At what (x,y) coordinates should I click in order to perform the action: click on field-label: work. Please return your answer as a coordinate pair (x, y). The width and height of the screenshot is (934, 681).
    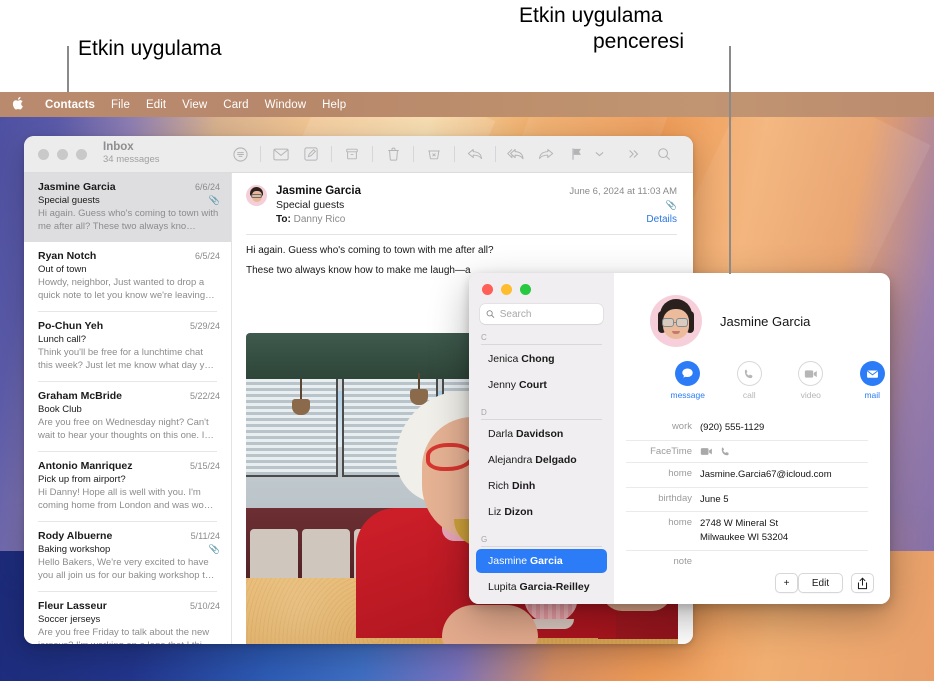
    Looking at the image, I should click on (681, 426).